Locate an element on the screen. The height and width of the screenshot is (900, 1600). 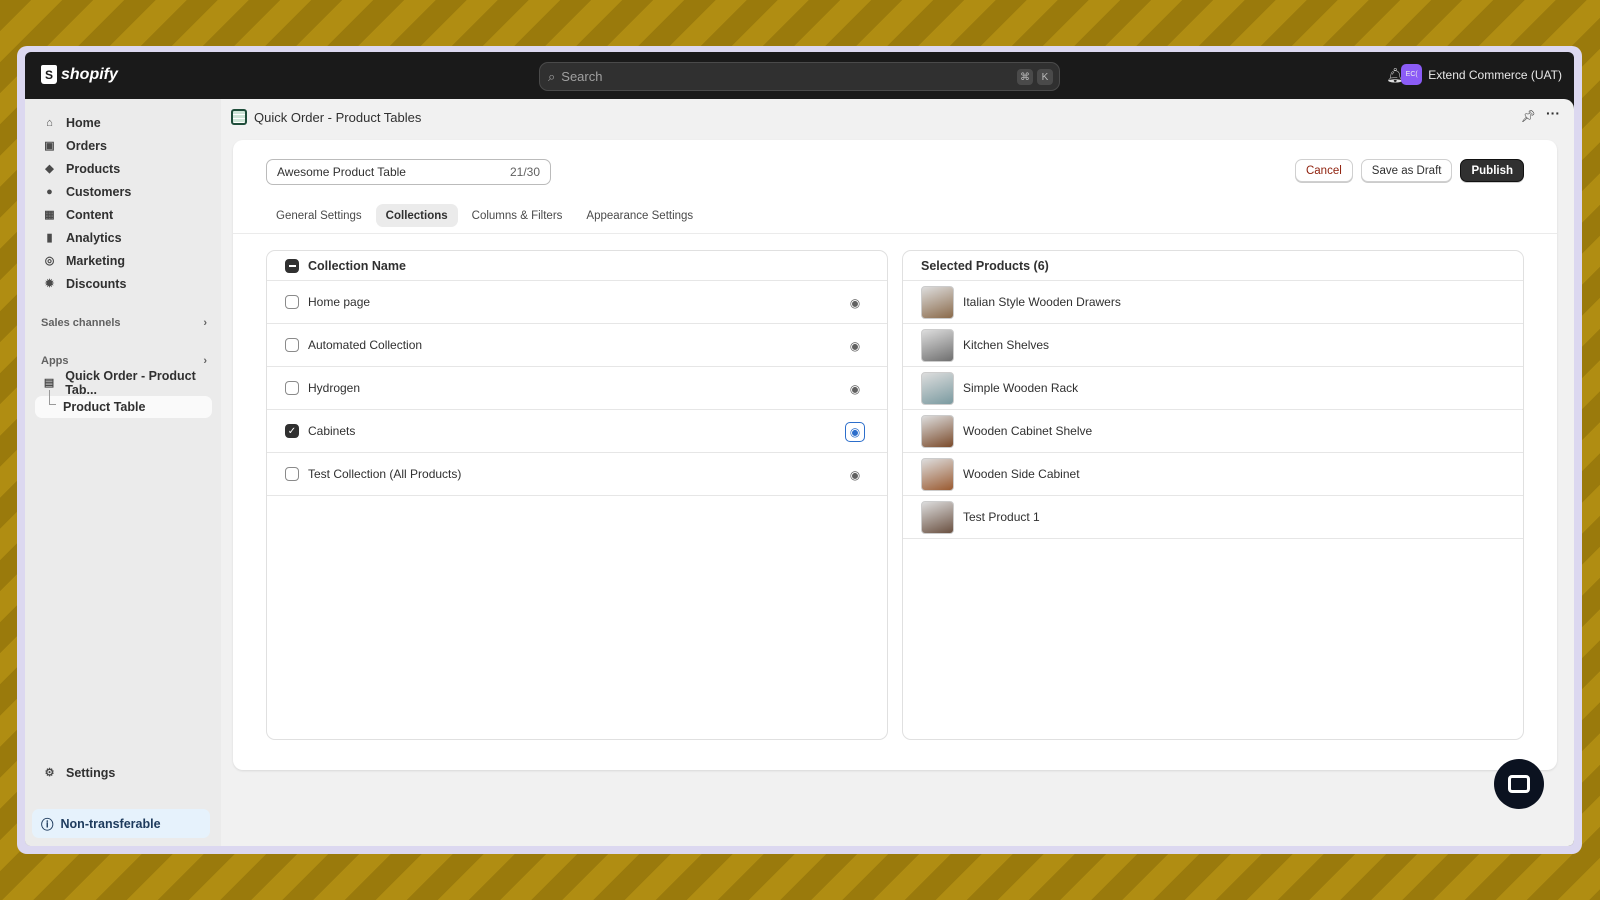
account-menu: EC(Extend Commerce (UAT) is located at coordinates (1481, 74).